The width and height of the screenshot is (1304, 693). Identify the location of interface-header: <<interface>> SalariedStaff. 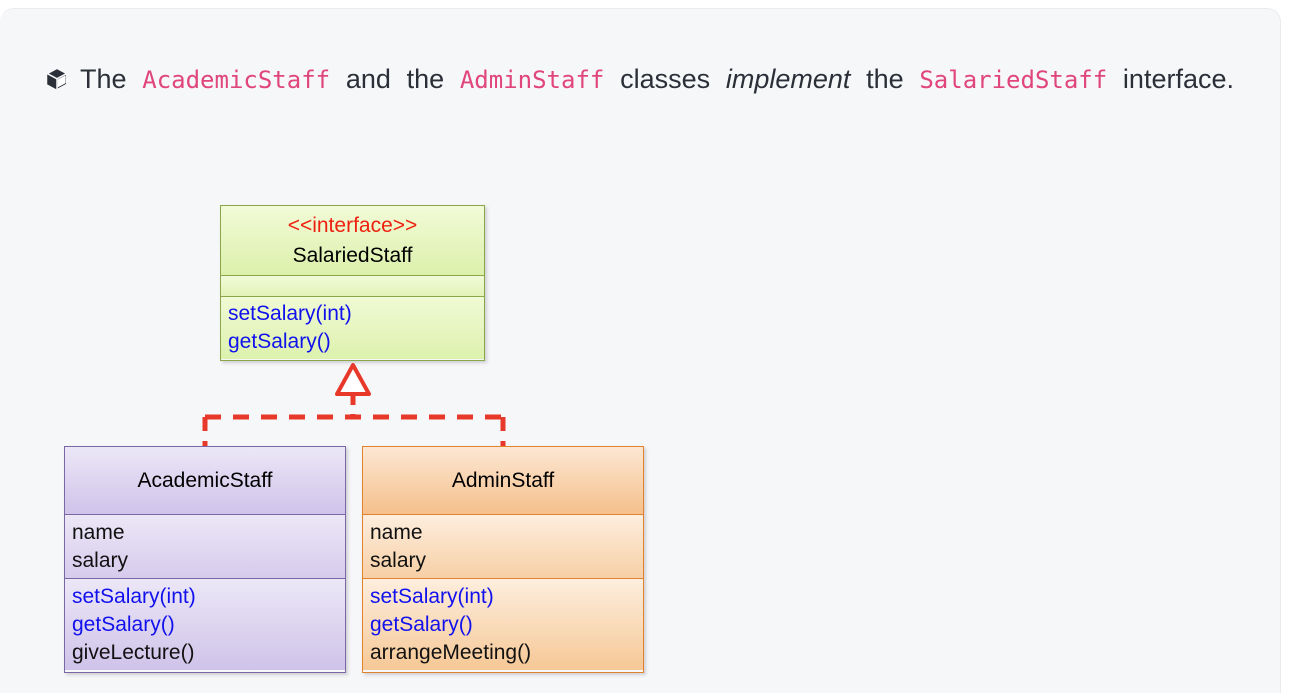
(352, 241).